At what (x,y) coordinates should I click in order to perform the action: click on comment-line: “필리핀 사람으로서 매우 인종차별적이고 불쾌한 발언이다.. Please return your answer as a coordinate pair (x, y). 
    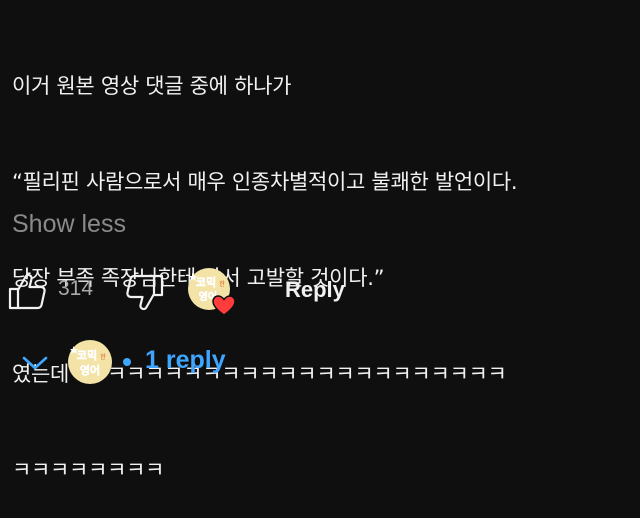
    Looking at the image, I should click on (265, 182).